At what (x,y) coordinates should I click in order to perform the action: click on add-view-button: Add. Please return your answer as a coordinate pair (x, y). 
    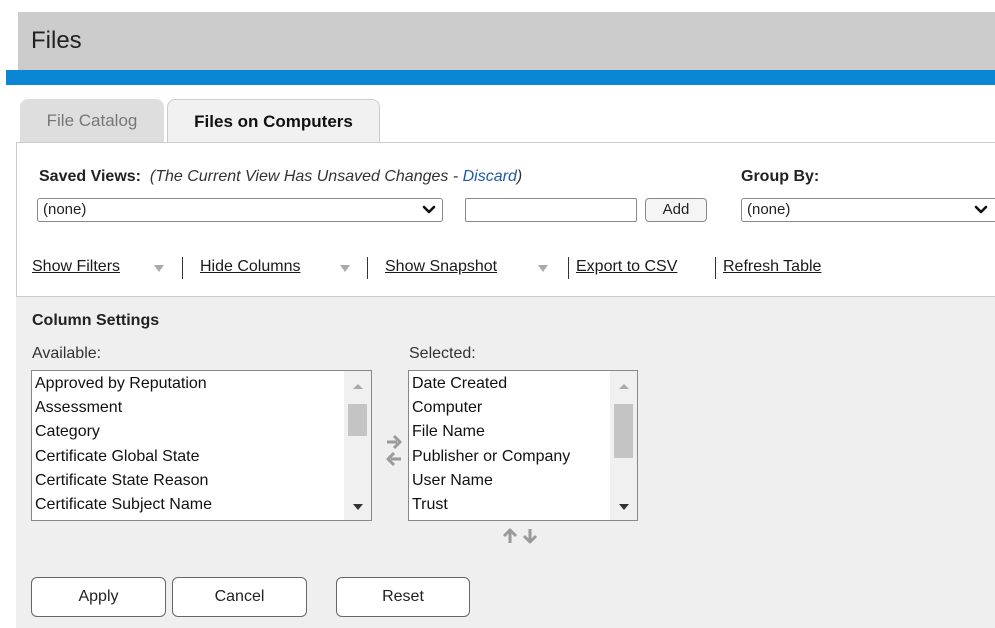
    Looking at the image, I should click on (676, 210).